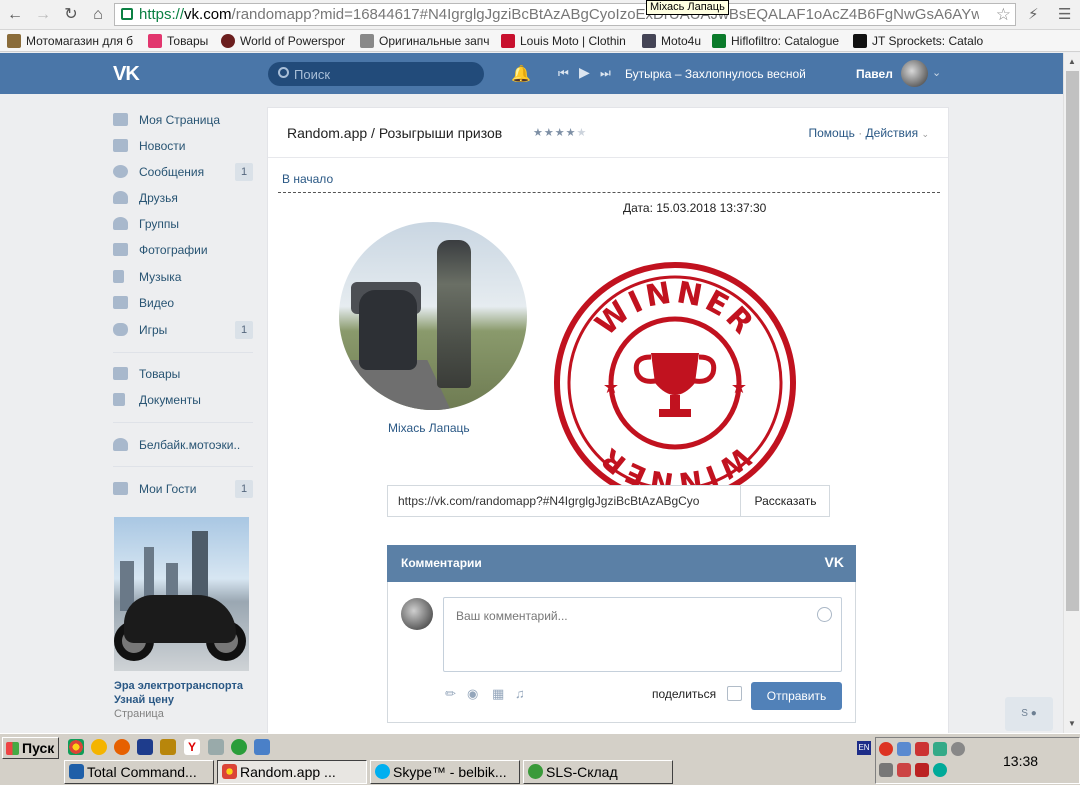 The width and height of the screenshot is (1080, 785). Describe the element at coordinates (395, 133) in the screenshot. I see `page-title: Random.app / Розыгрыши призов` at that location.